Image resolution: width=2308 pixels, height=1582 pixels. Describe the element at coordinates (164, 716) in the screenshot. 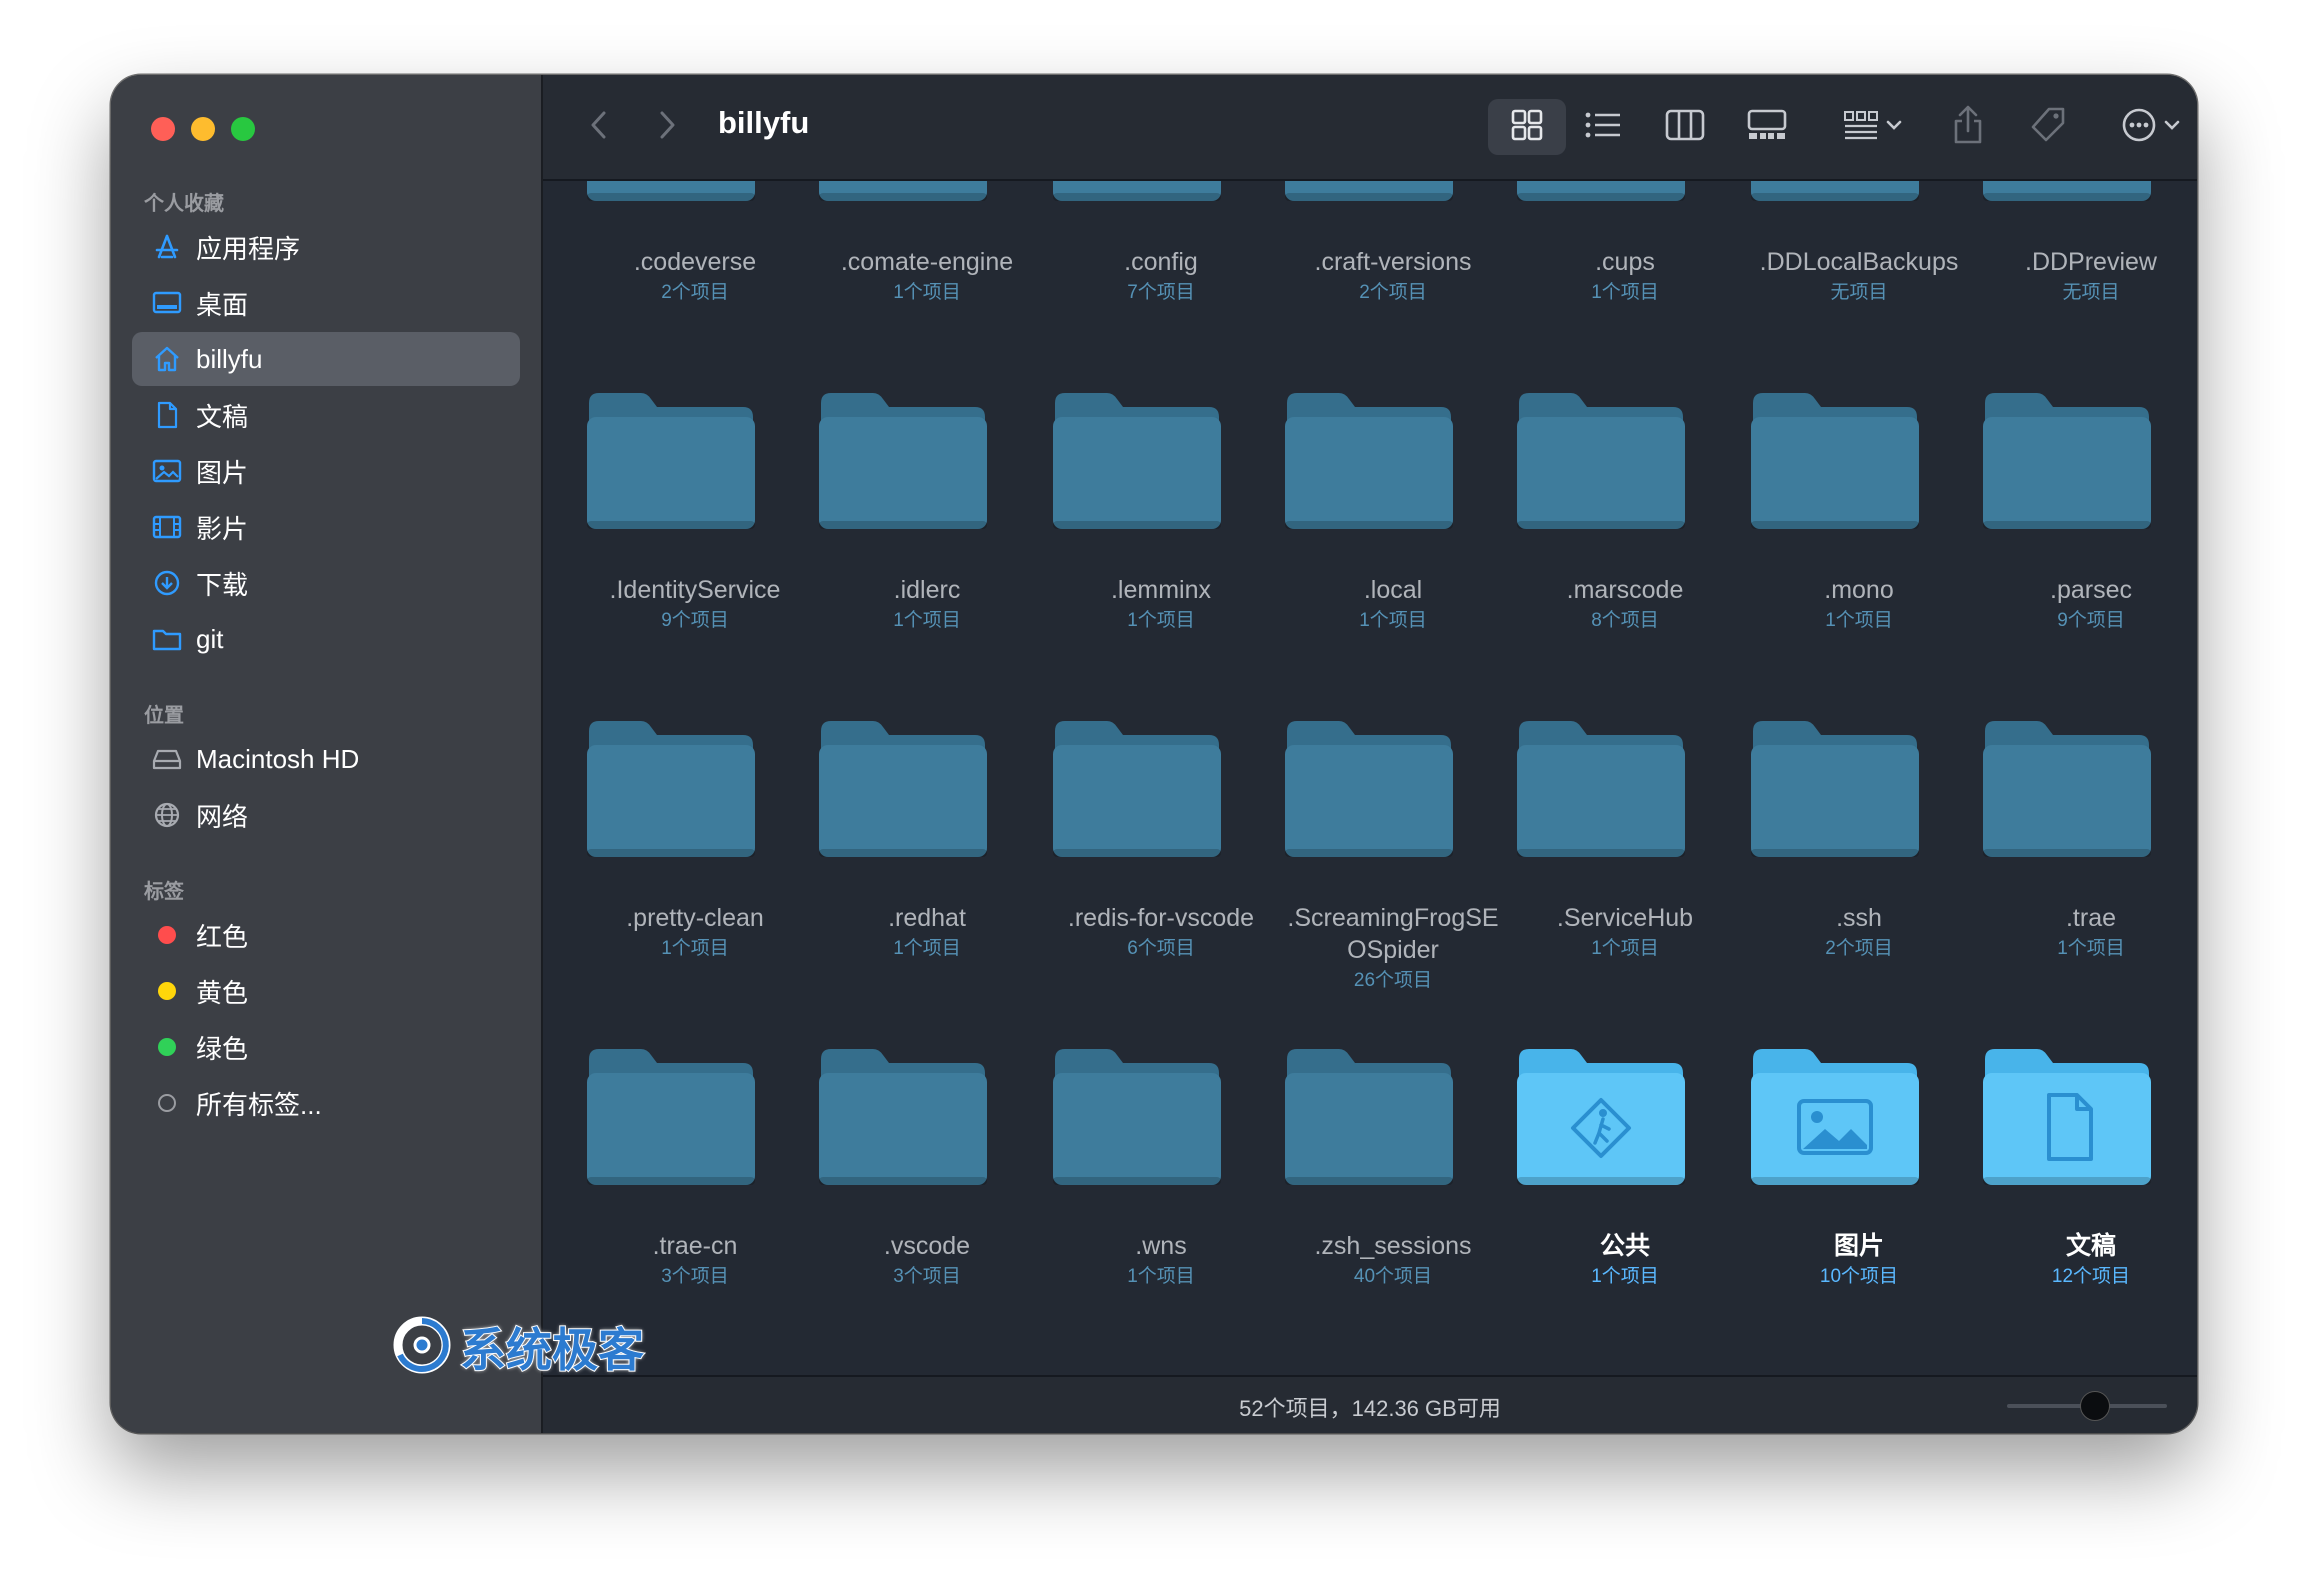

I see `locations-heading: 位置` at that location.